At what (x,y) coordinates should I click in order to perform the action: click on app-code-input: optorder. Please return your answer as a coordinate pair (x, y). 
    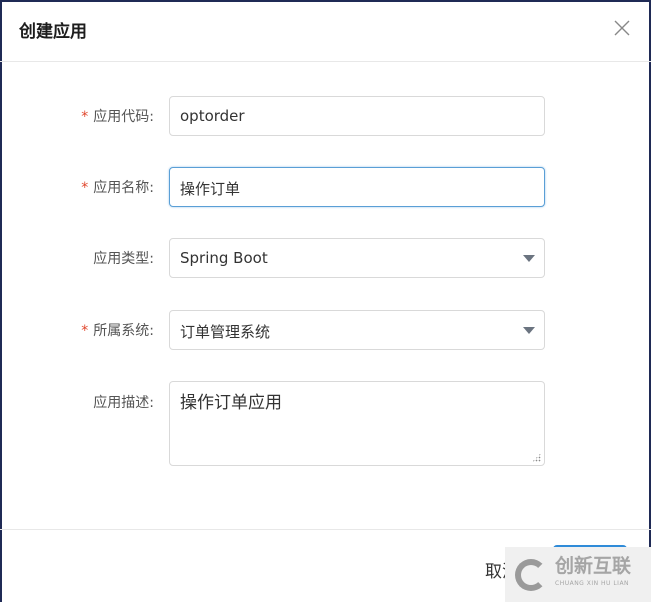
    Looking at the image, I should click on (357, 116).